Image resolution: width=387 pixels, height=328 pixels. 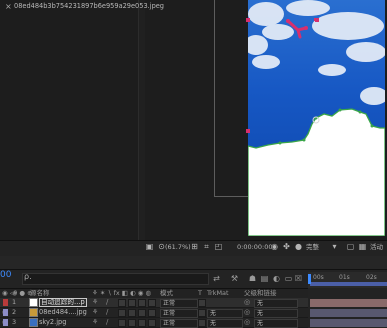 What do you see at coordinates (115, 279) in the screenshot?
I see `layer-search-input` at bounding box center [115, 279].